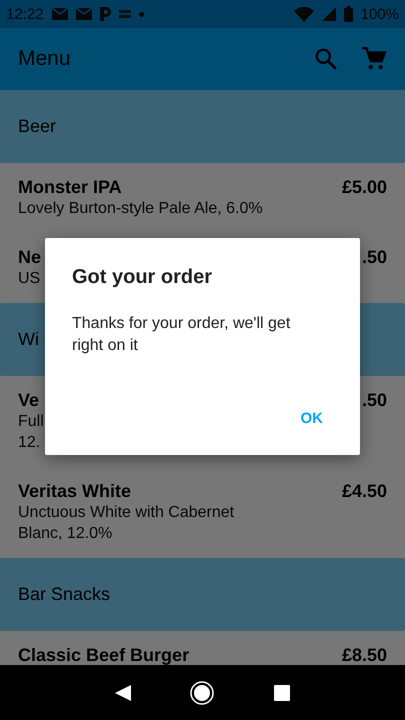 The image size is (405, 720). I want to click on battery-icon, so click(348, 14).